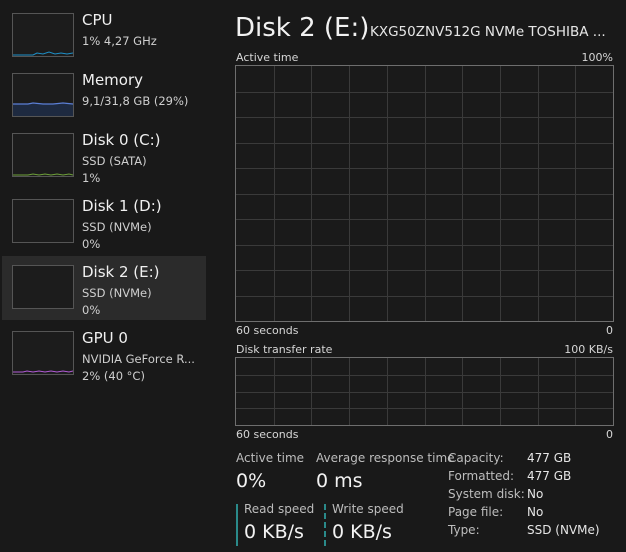 This screenshot has height=552, width=626. Describe the element at coordinates (43, 155) in the screenshot. I see `disk-0-thumbnail-graph` at that location.